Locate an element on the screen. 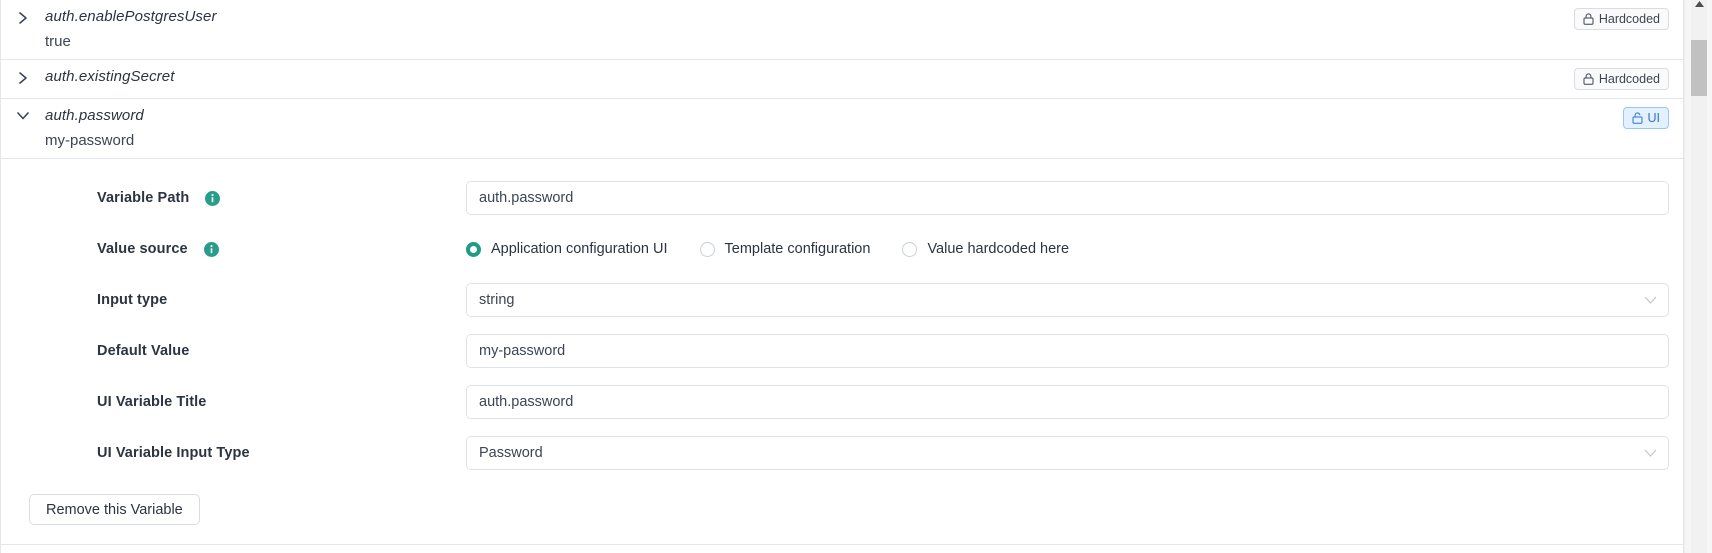 This screenshot has width=1712, height=553. badge-label: UI is located at coordinates (1654, 117).